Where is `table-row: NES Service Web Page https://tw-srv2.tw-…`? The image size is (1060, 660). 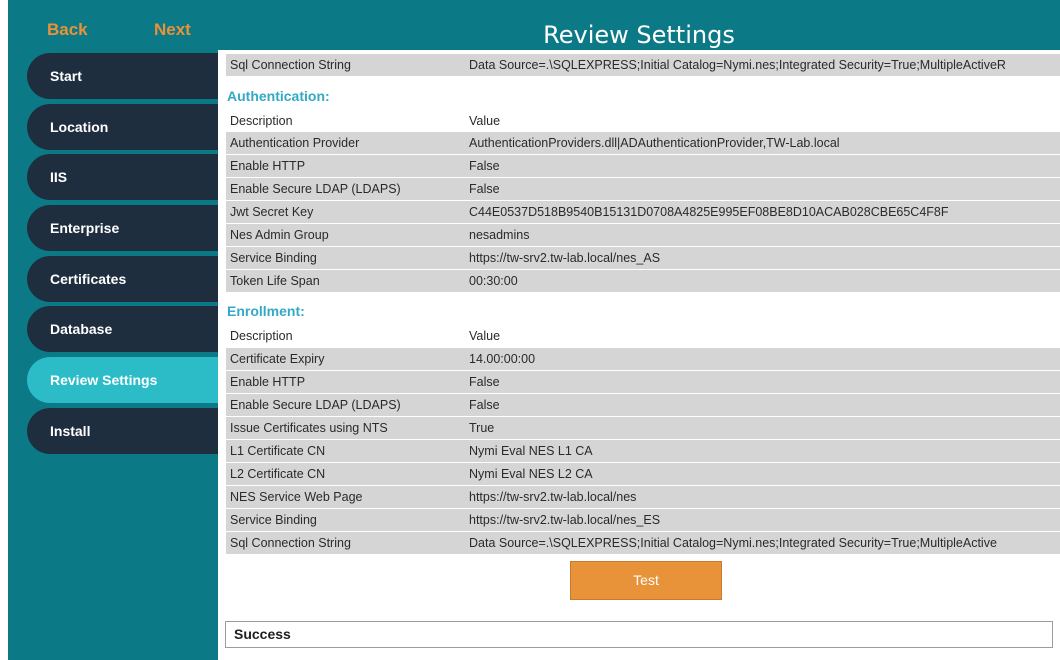
table-row: NES Service Web Page https://tw-srv2.tw-… is located at coordinates (643, 497).